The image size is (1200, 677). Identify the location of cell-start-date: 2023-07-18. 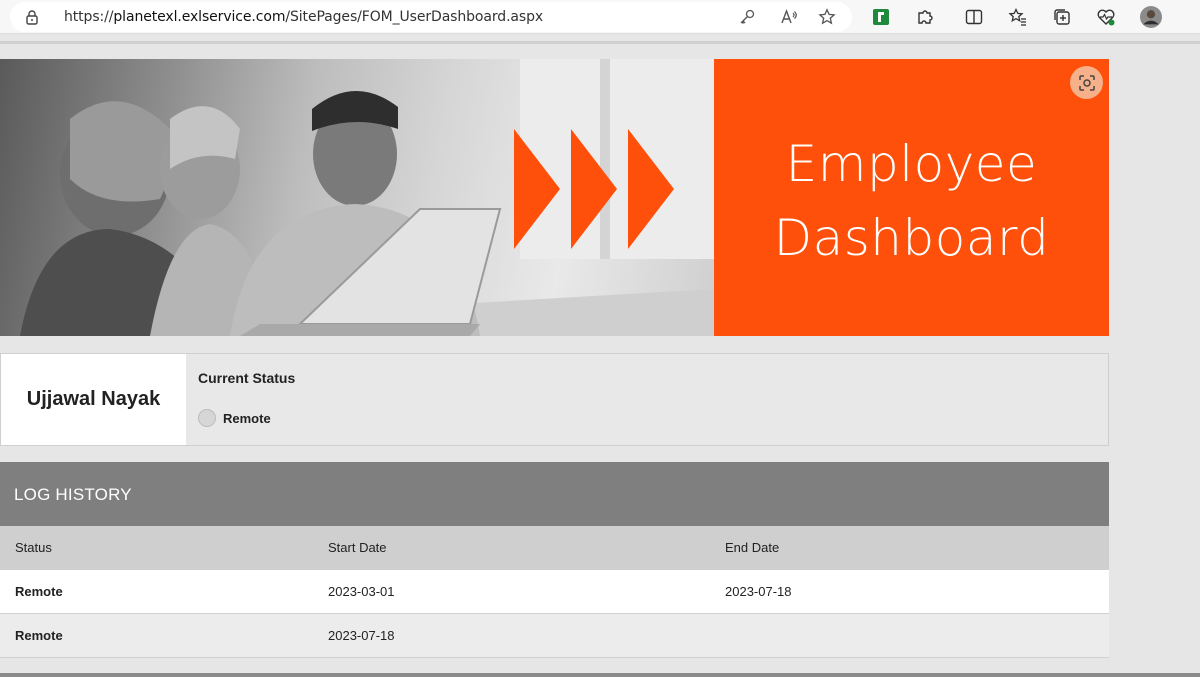
(361, 635).